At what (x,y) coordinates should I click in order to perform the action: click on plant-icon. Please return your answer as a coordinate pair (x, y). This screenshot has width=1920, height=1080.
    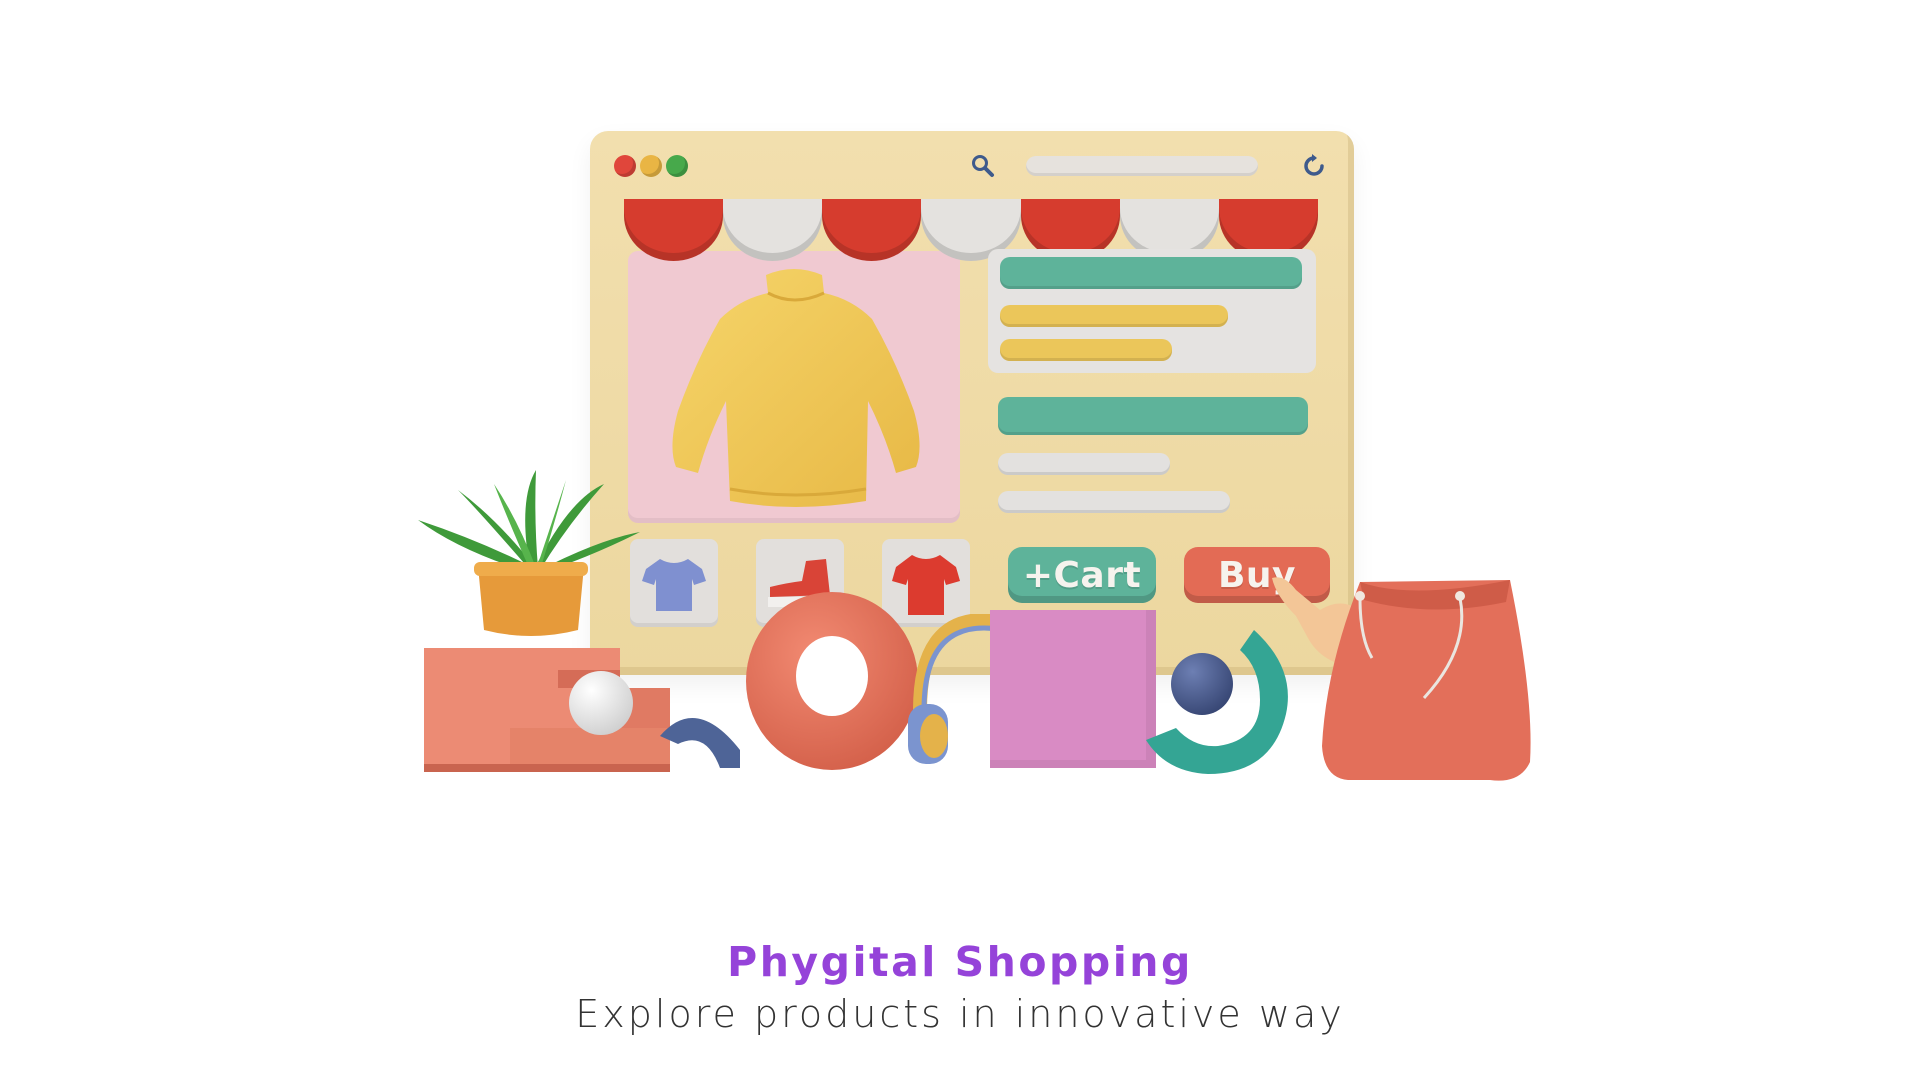
    Looking at the image, I should click on (529, 553).